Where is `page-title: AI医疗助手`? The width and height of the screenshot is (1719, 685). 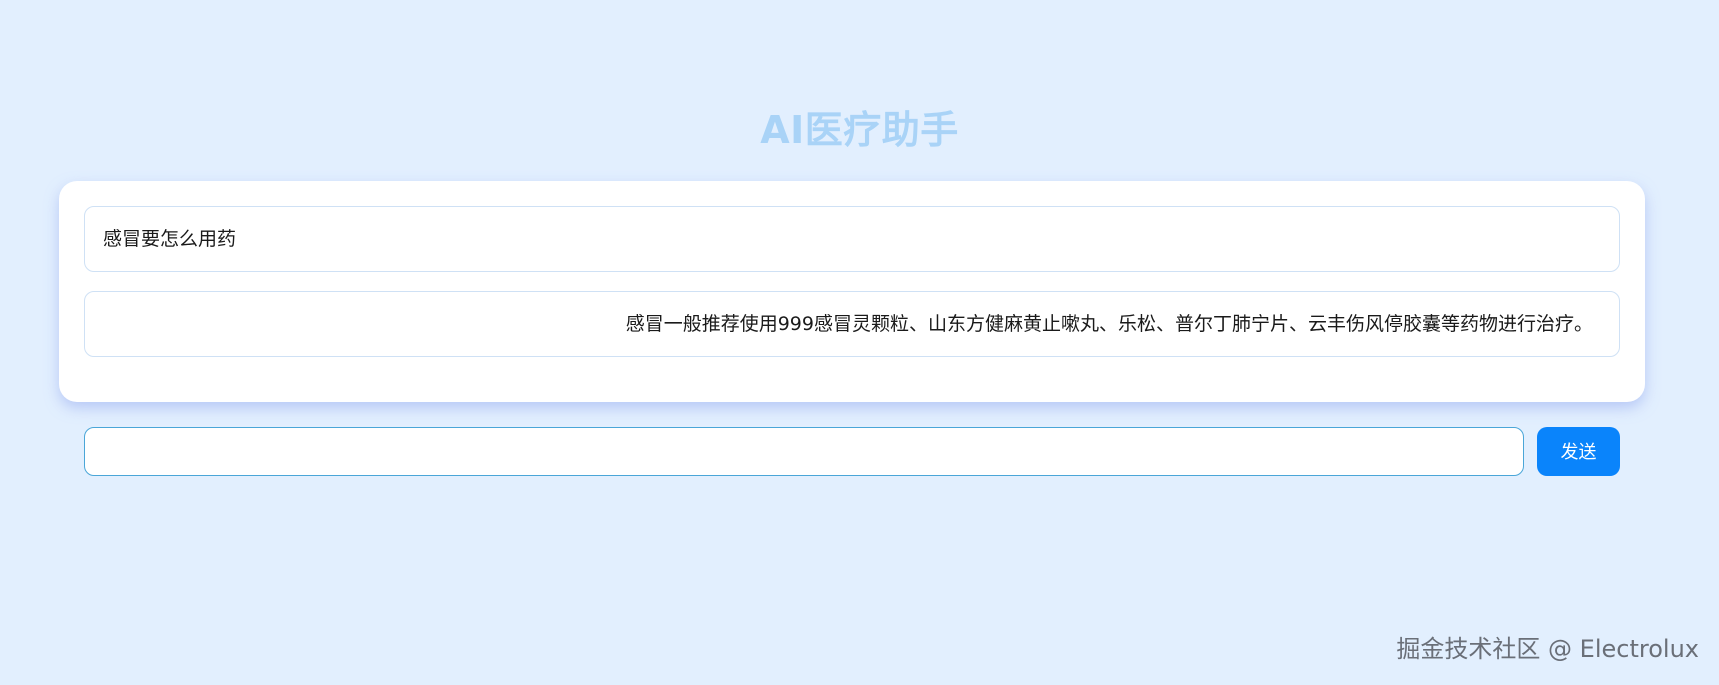
page-title: AI医疗助手 is located at coordinates (859, 130).